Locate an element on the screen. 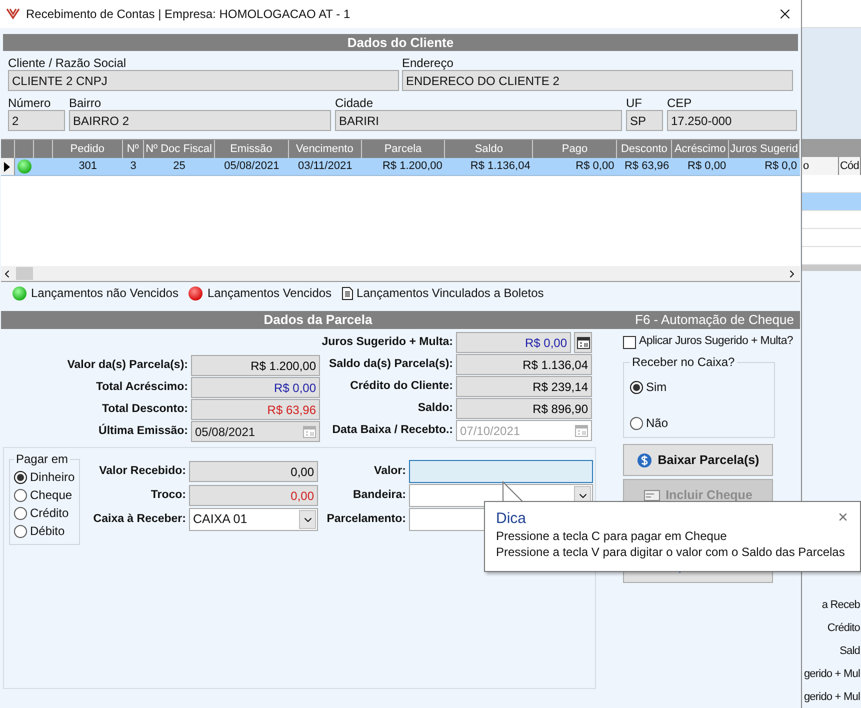 Image resolution: width=861 pixels, height=708 pixels. field-label: Valor da(s) Parcela(s): is located at coordinates (127, 365).